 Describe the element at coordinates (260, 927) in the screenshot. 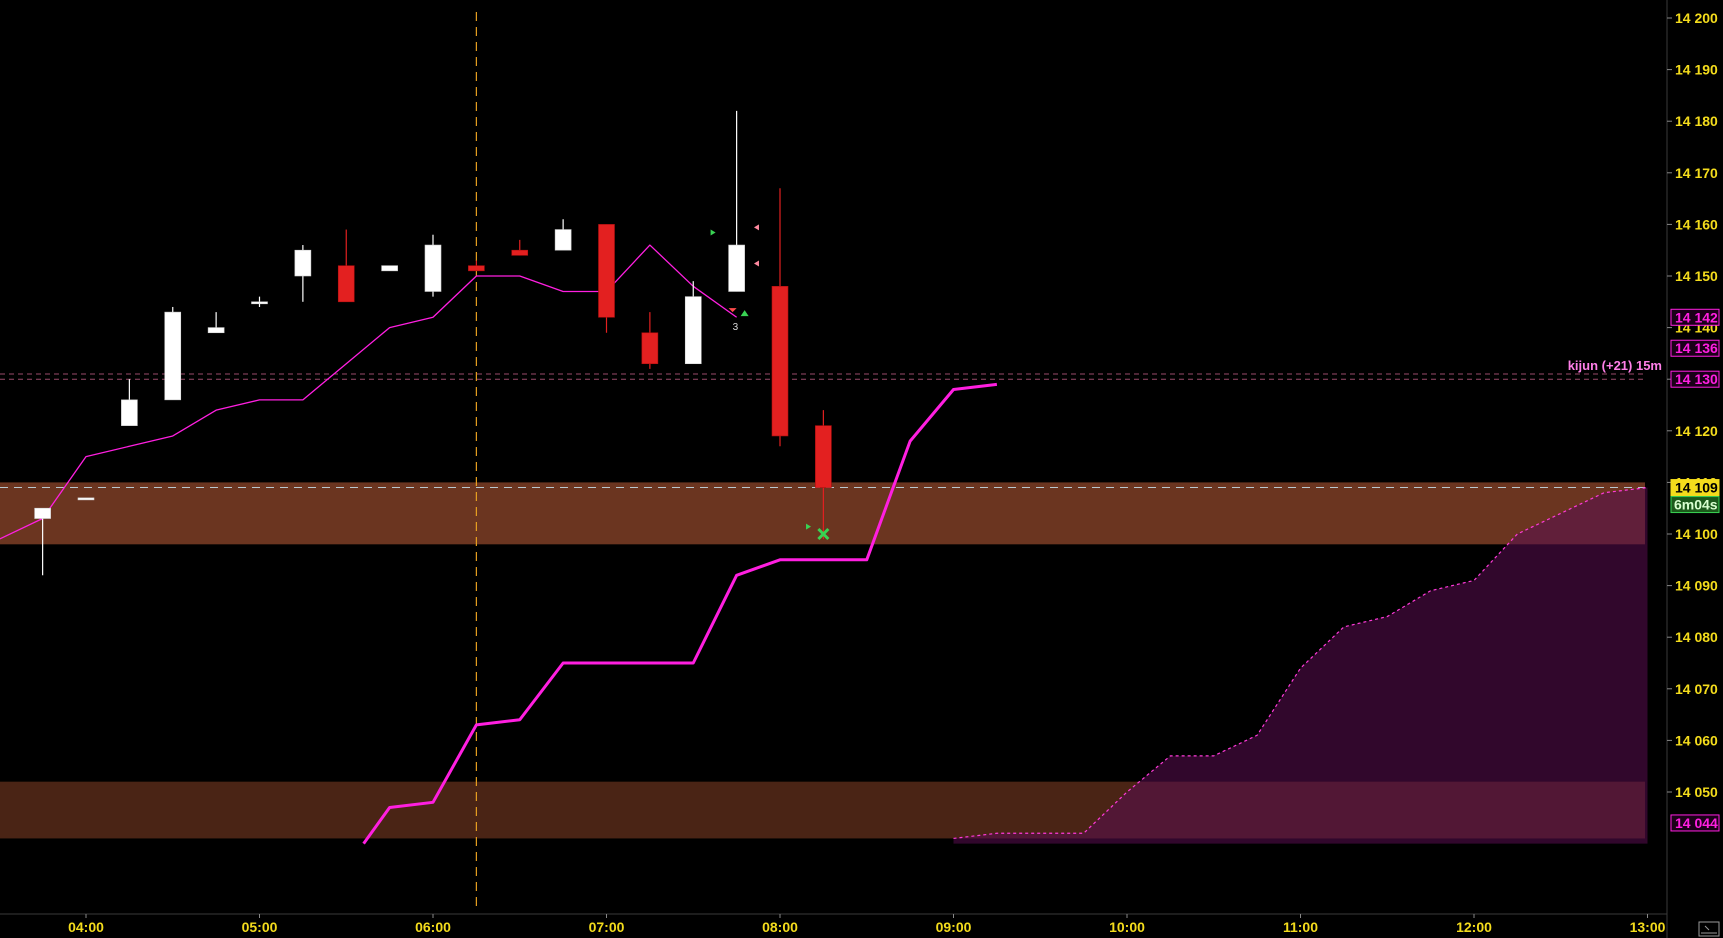

I see `time-tick-label: 05:00` at that location.